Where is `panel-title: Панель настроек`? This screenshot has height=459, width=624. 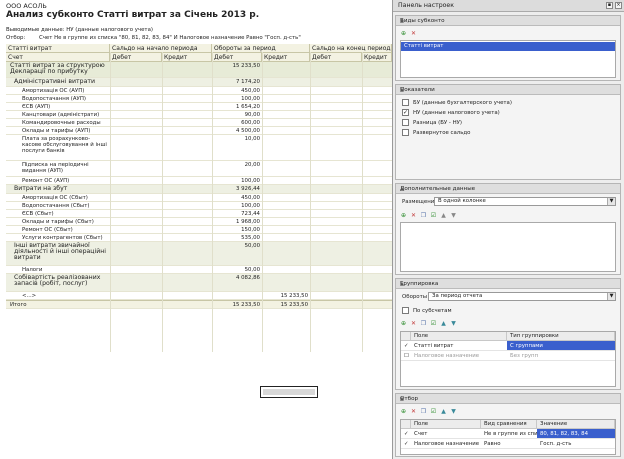
panel-title: Панель настроек is located at coordinates (426, 5).